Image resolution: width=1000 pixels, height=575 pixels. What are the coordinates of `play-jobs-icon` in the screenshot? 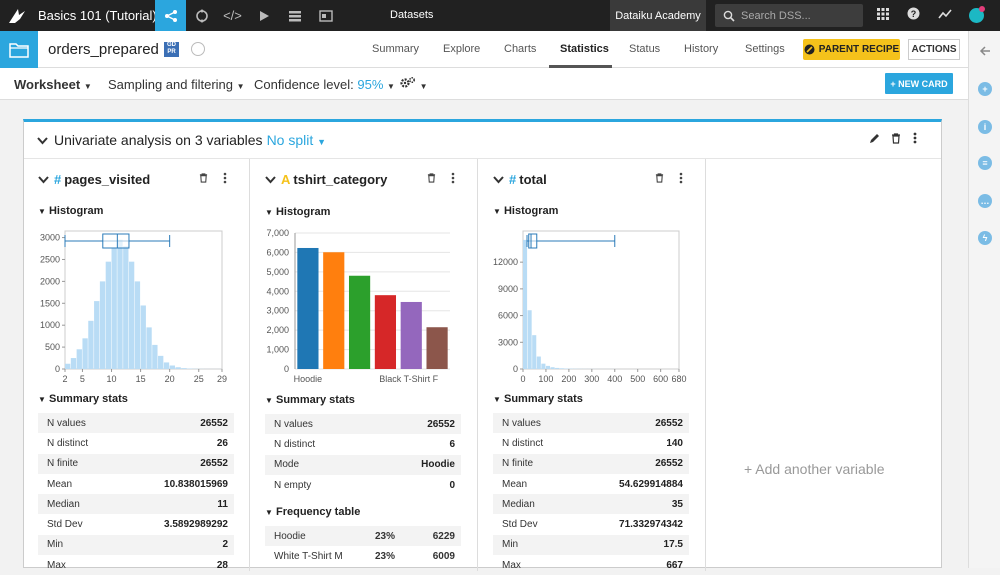 It's located at (263, 15).